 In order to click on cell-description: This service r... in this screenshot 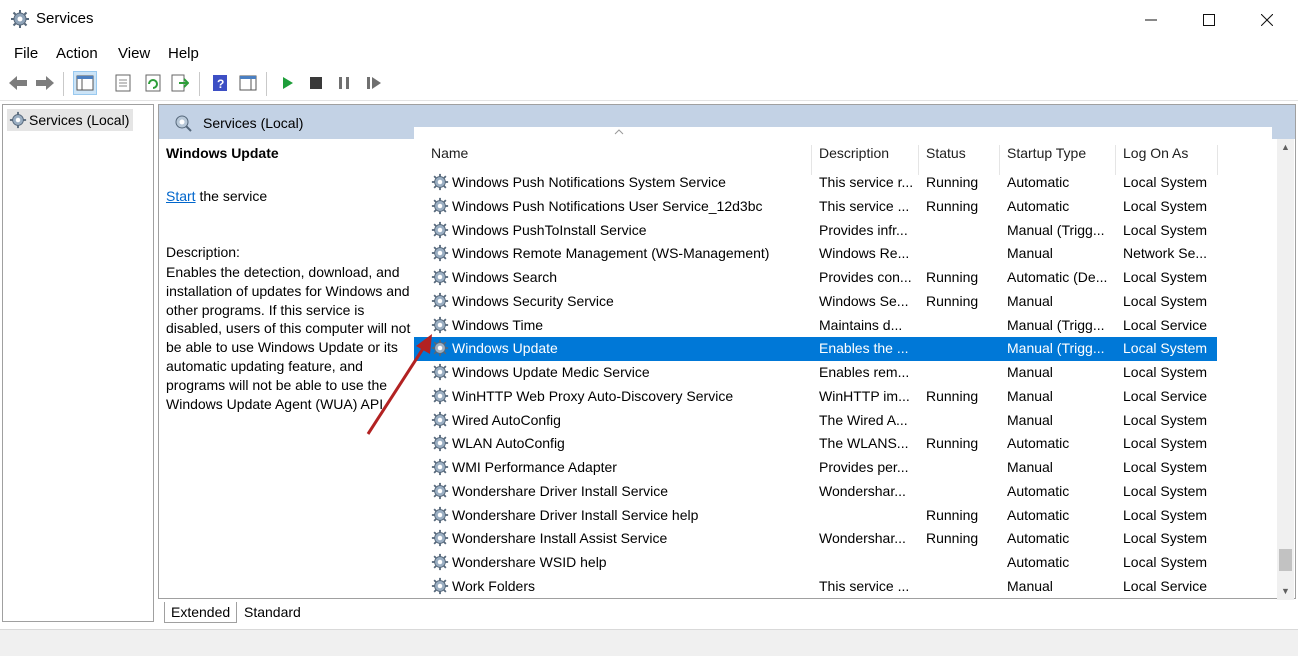, I will do `click(866, 182)`.